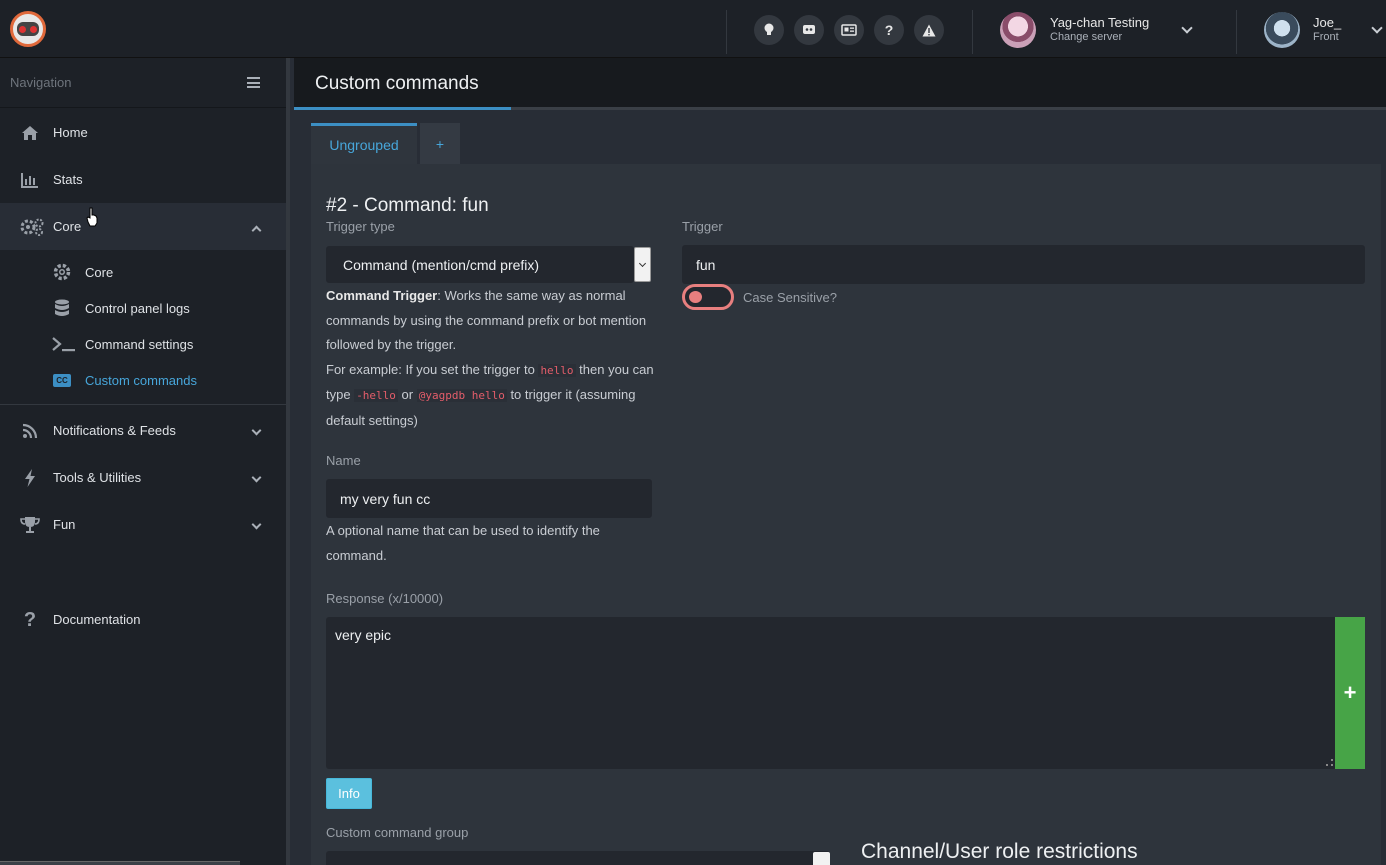 The image size is (1386, 865). What do you see at coordinates (1086, 37) in the screenshot?
I see `change-server-label: Change server` at bounding box center [1086, 37].